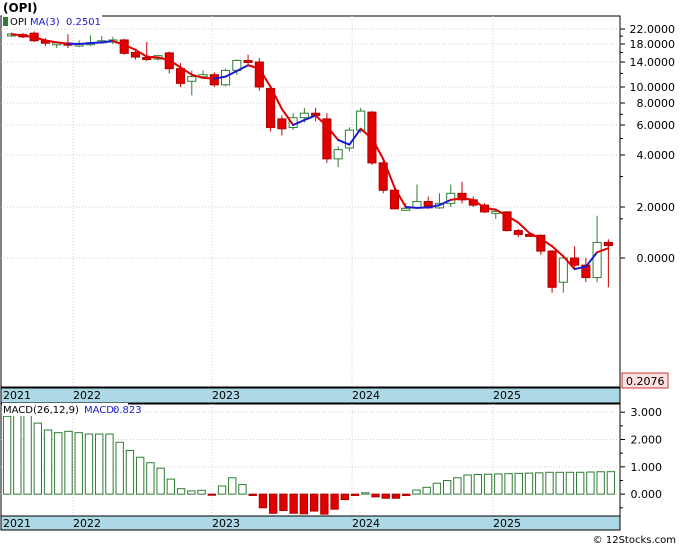  What do you see at coordinates (18, 22) in the screenshot?
I see `legend-symbol: OPI` at bounding box center [18, 22].